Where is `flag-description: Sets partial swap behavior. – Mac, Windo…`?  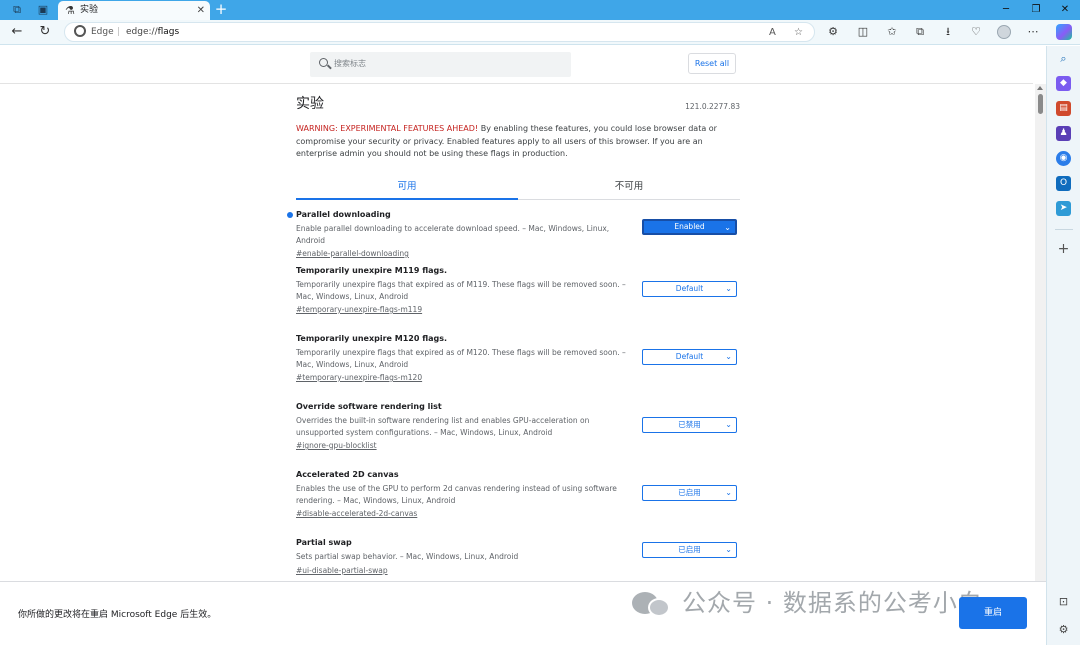
flag-description: Sets partial swap behavior. – Mac, Windo… is located at coordinates (407, 556).